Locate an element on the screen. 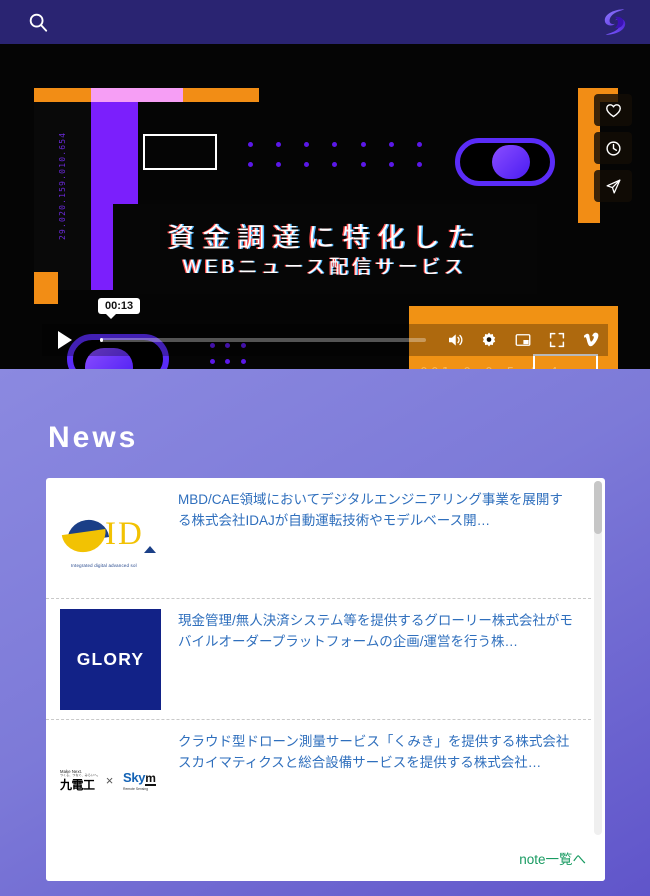 This screenshot has width=650, height=896. video-headline: 資金調達に特化した is located at coordinates (325, 238).